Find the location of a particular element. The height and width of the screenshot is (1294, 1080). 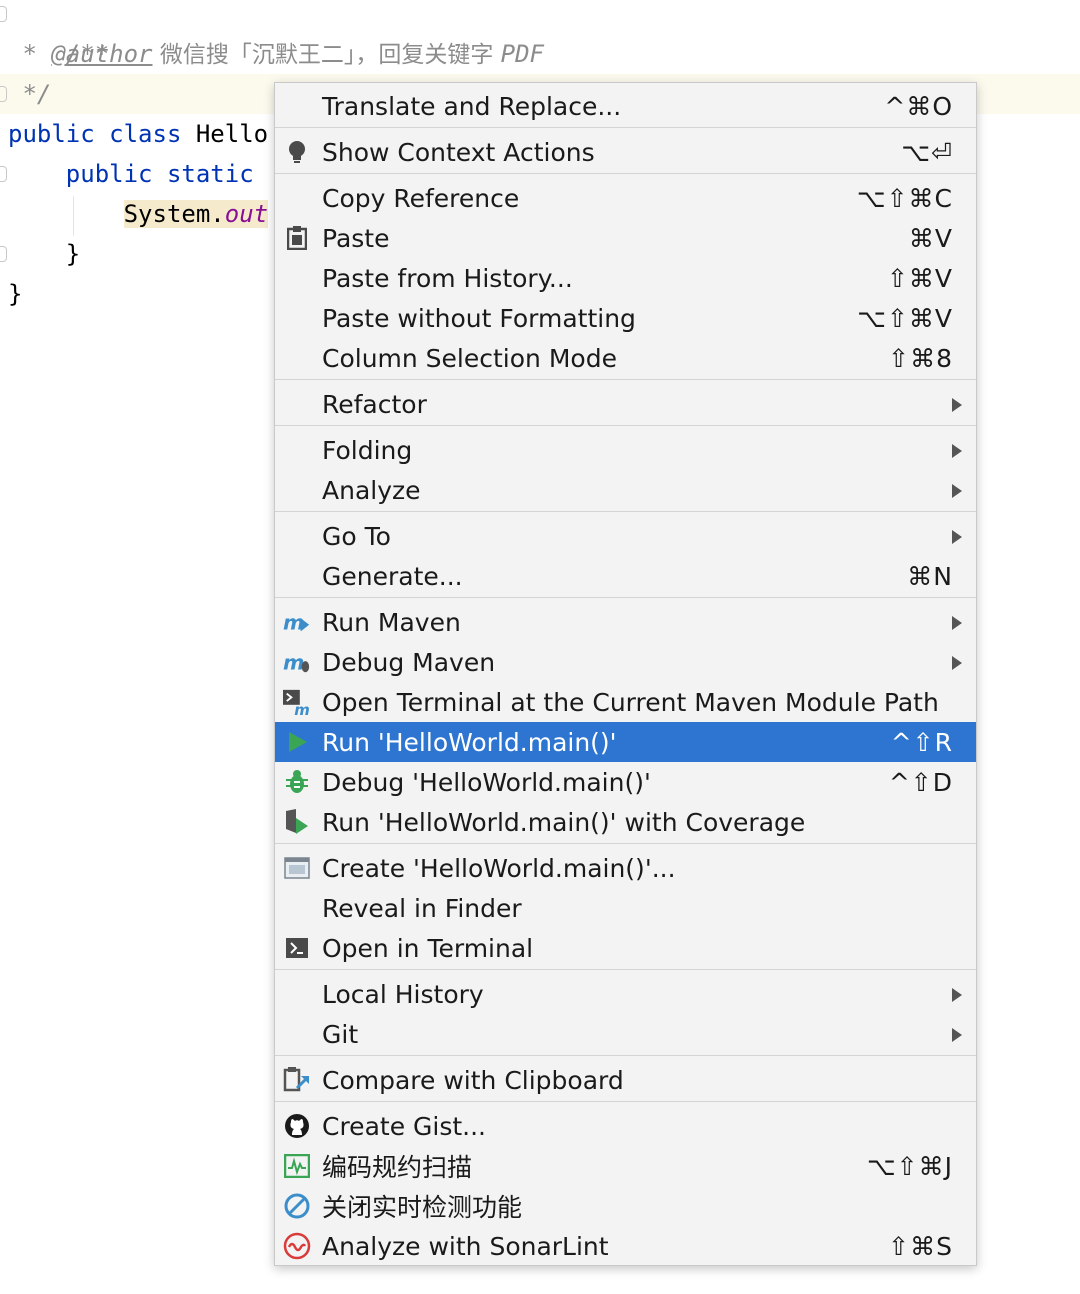

menu-item-compare-with-clipboard: Compare with Clipboard is located at coordinates (625, 1080).